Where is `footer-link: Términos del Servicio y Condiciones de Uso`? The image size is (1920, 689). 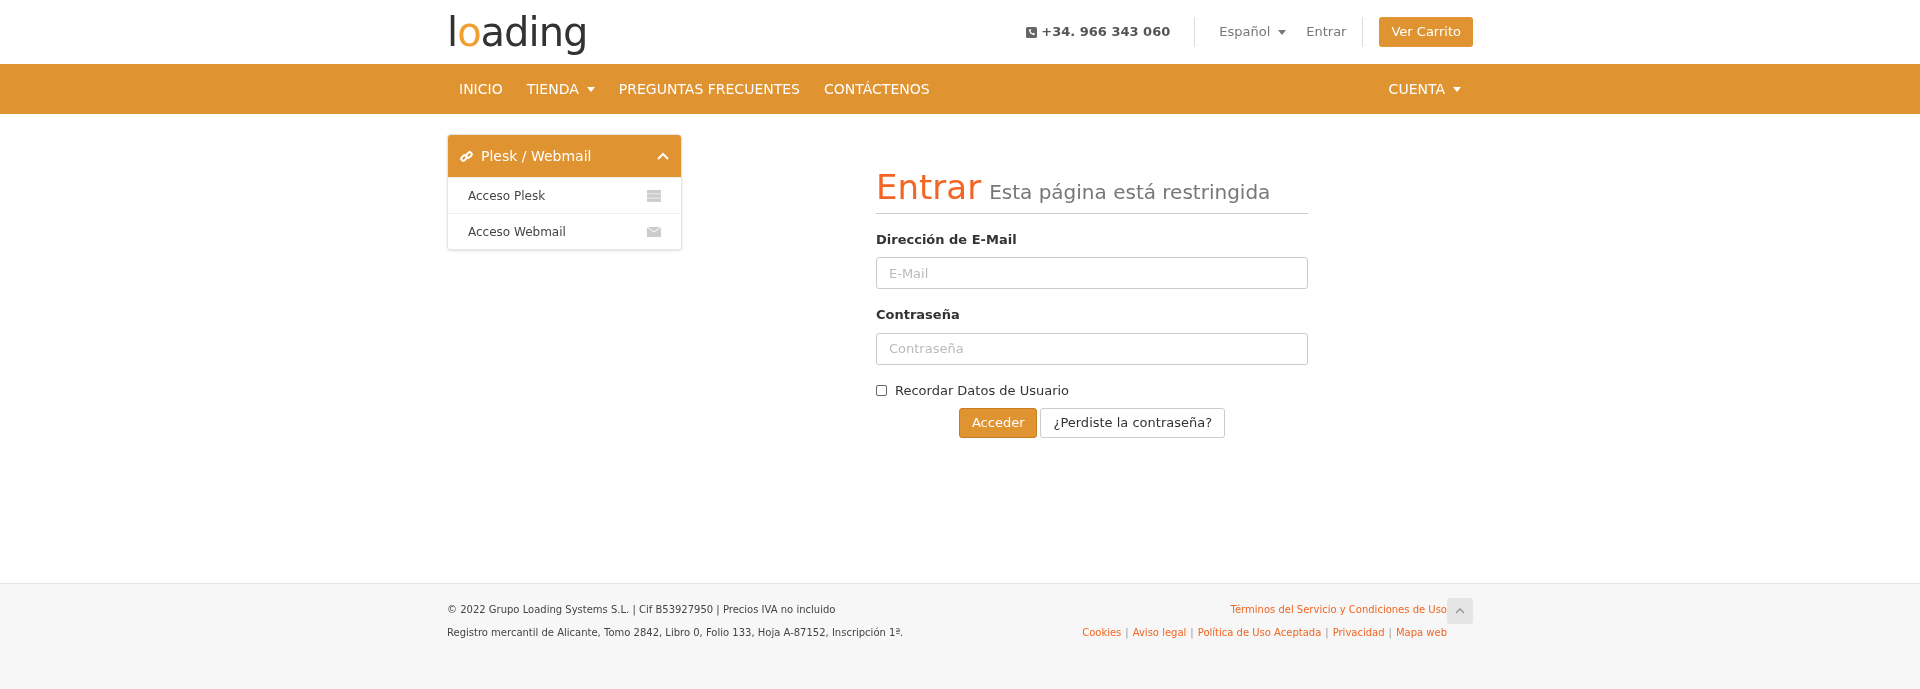
footer-link: Términos del Servicio y Condiciones de Uso is located at coordinates (1338, 609).